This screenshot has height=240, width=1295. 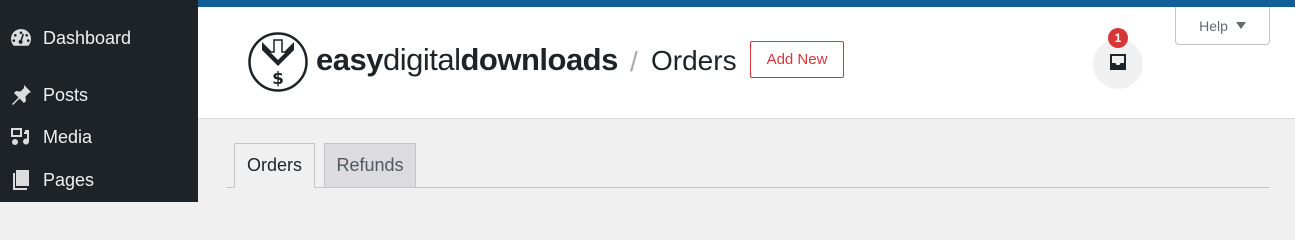 I want to click on notification-count-badge: 1, so click(x=1118, y=38).